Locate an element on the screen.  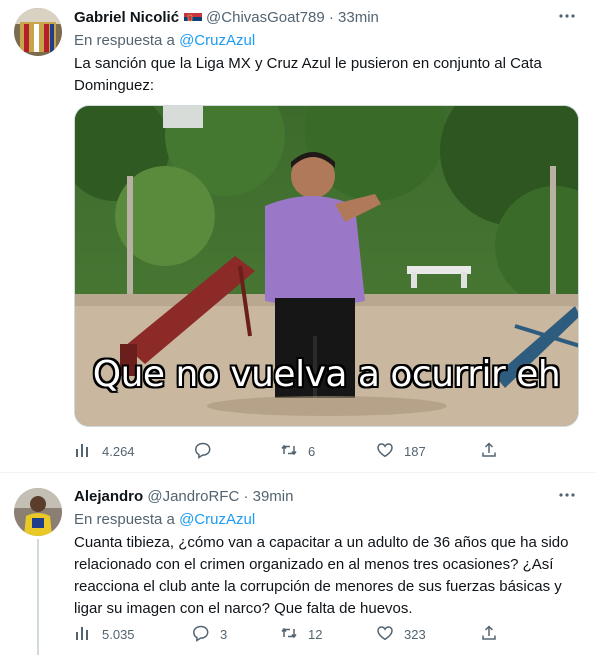
reply-action: 3 is located at coordinates (209, 634).